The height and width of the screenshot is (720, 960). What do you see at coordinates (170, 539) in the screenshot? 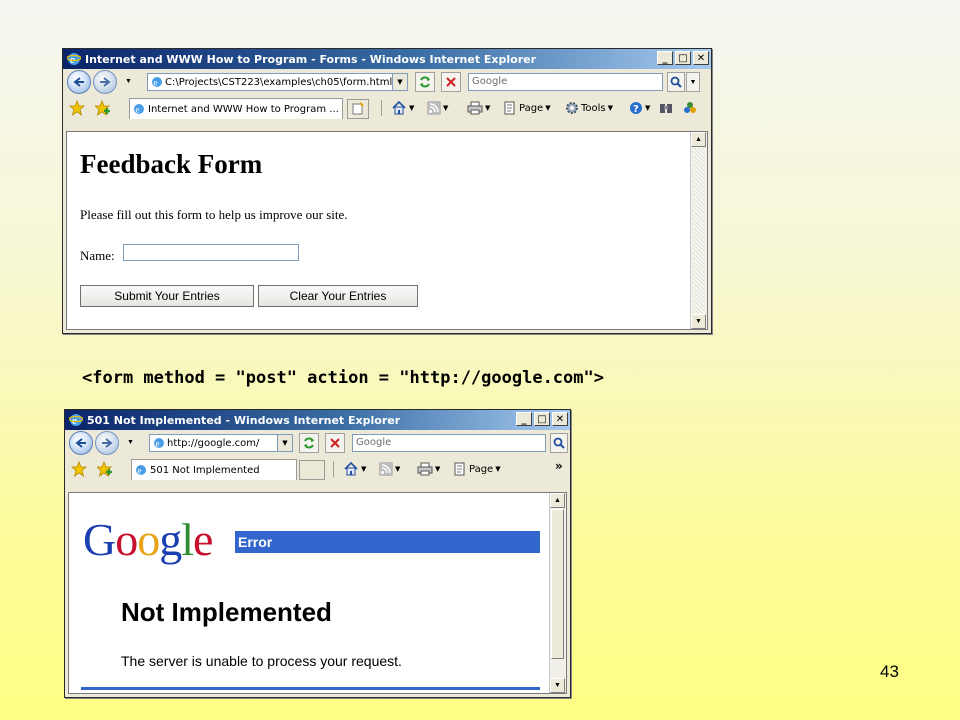
I see `logo-letter: g` at bounding box center [170, 539].